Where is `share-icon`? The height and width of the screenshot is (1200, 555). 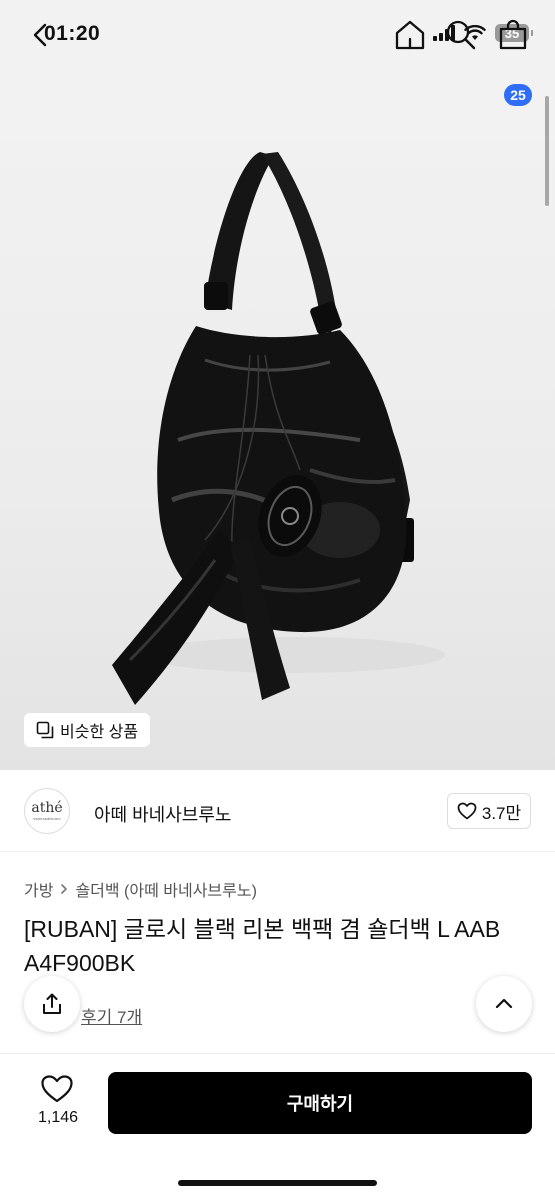
share-icon is located at coordinates (52, 1003).